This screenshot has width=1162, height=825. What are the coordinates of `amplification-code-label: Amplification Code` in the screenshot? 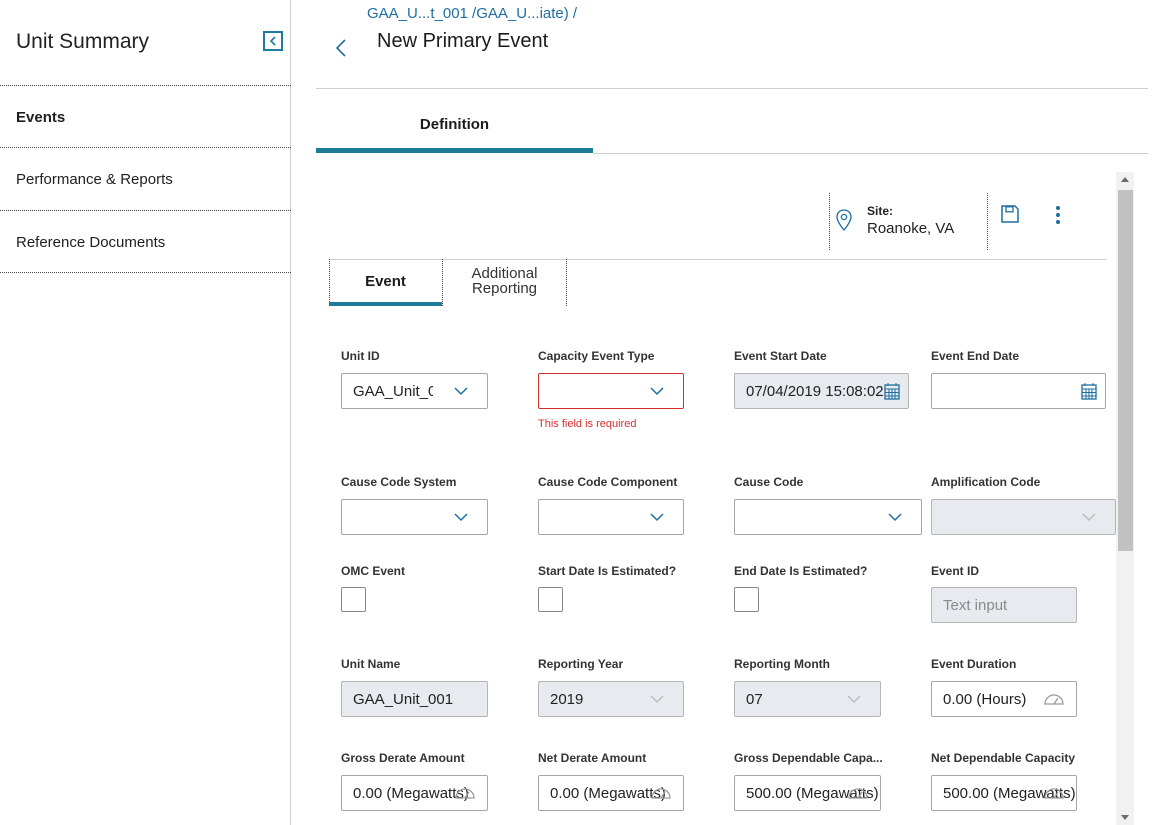 It's located at (986, 482).